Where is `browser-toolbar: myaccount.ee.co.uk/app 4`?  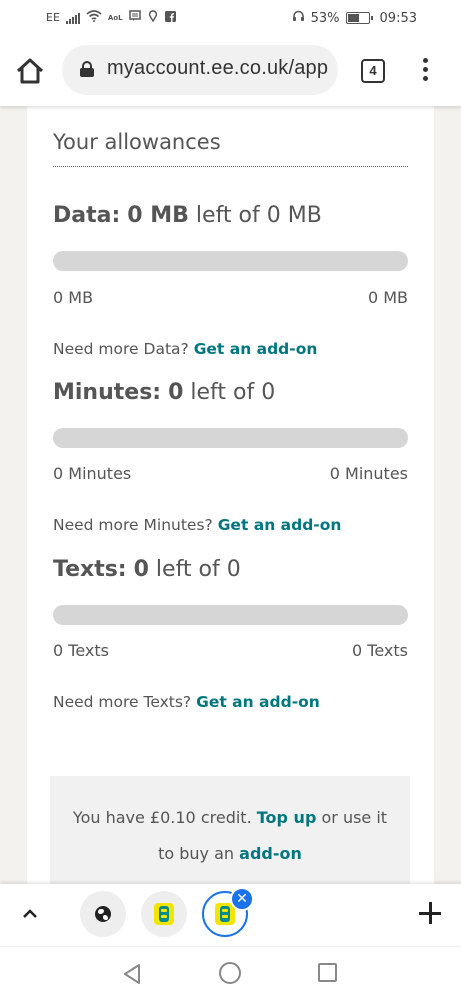
browser-toolbar: myaccount.ee.co.uk/app 4 is located at coordinates (230, 71).